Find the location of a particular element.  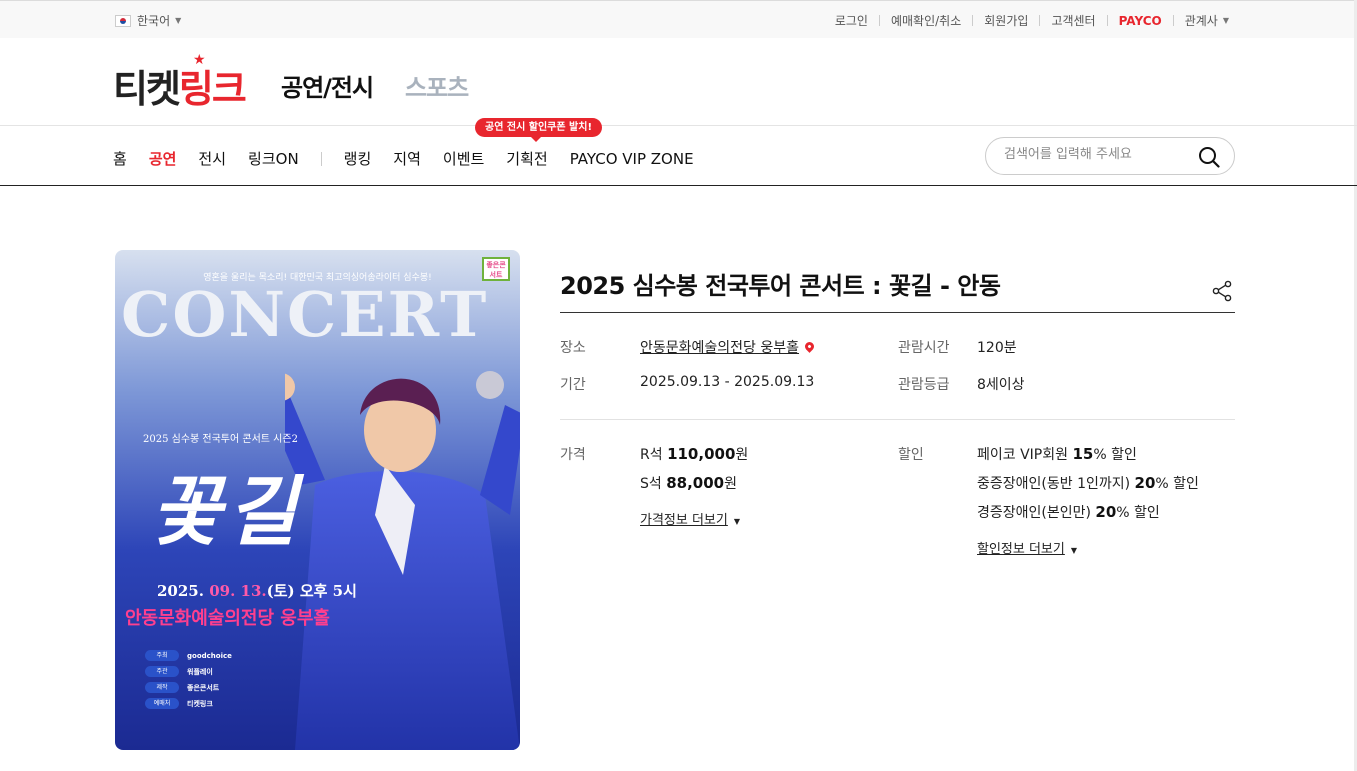

credit-value: 티켓링크 is located at coordinates (200, 703).